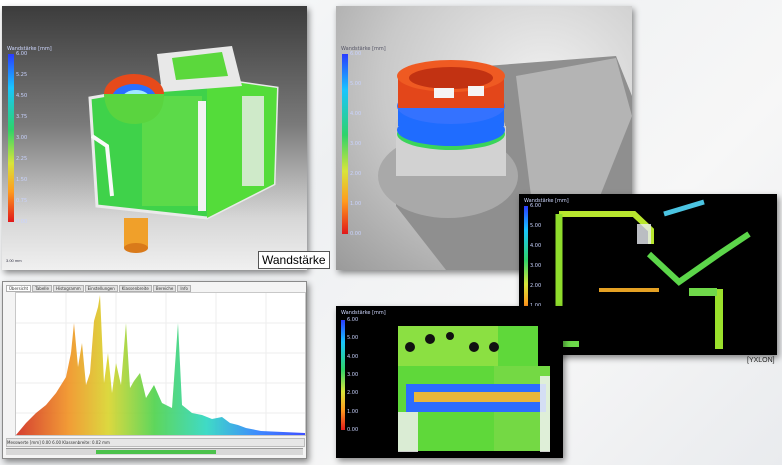 The image size is (782, 465). Describe the element at coordinates (101, 288) in the screenshot. I see `tab-settings: Einstellungen` at that location.